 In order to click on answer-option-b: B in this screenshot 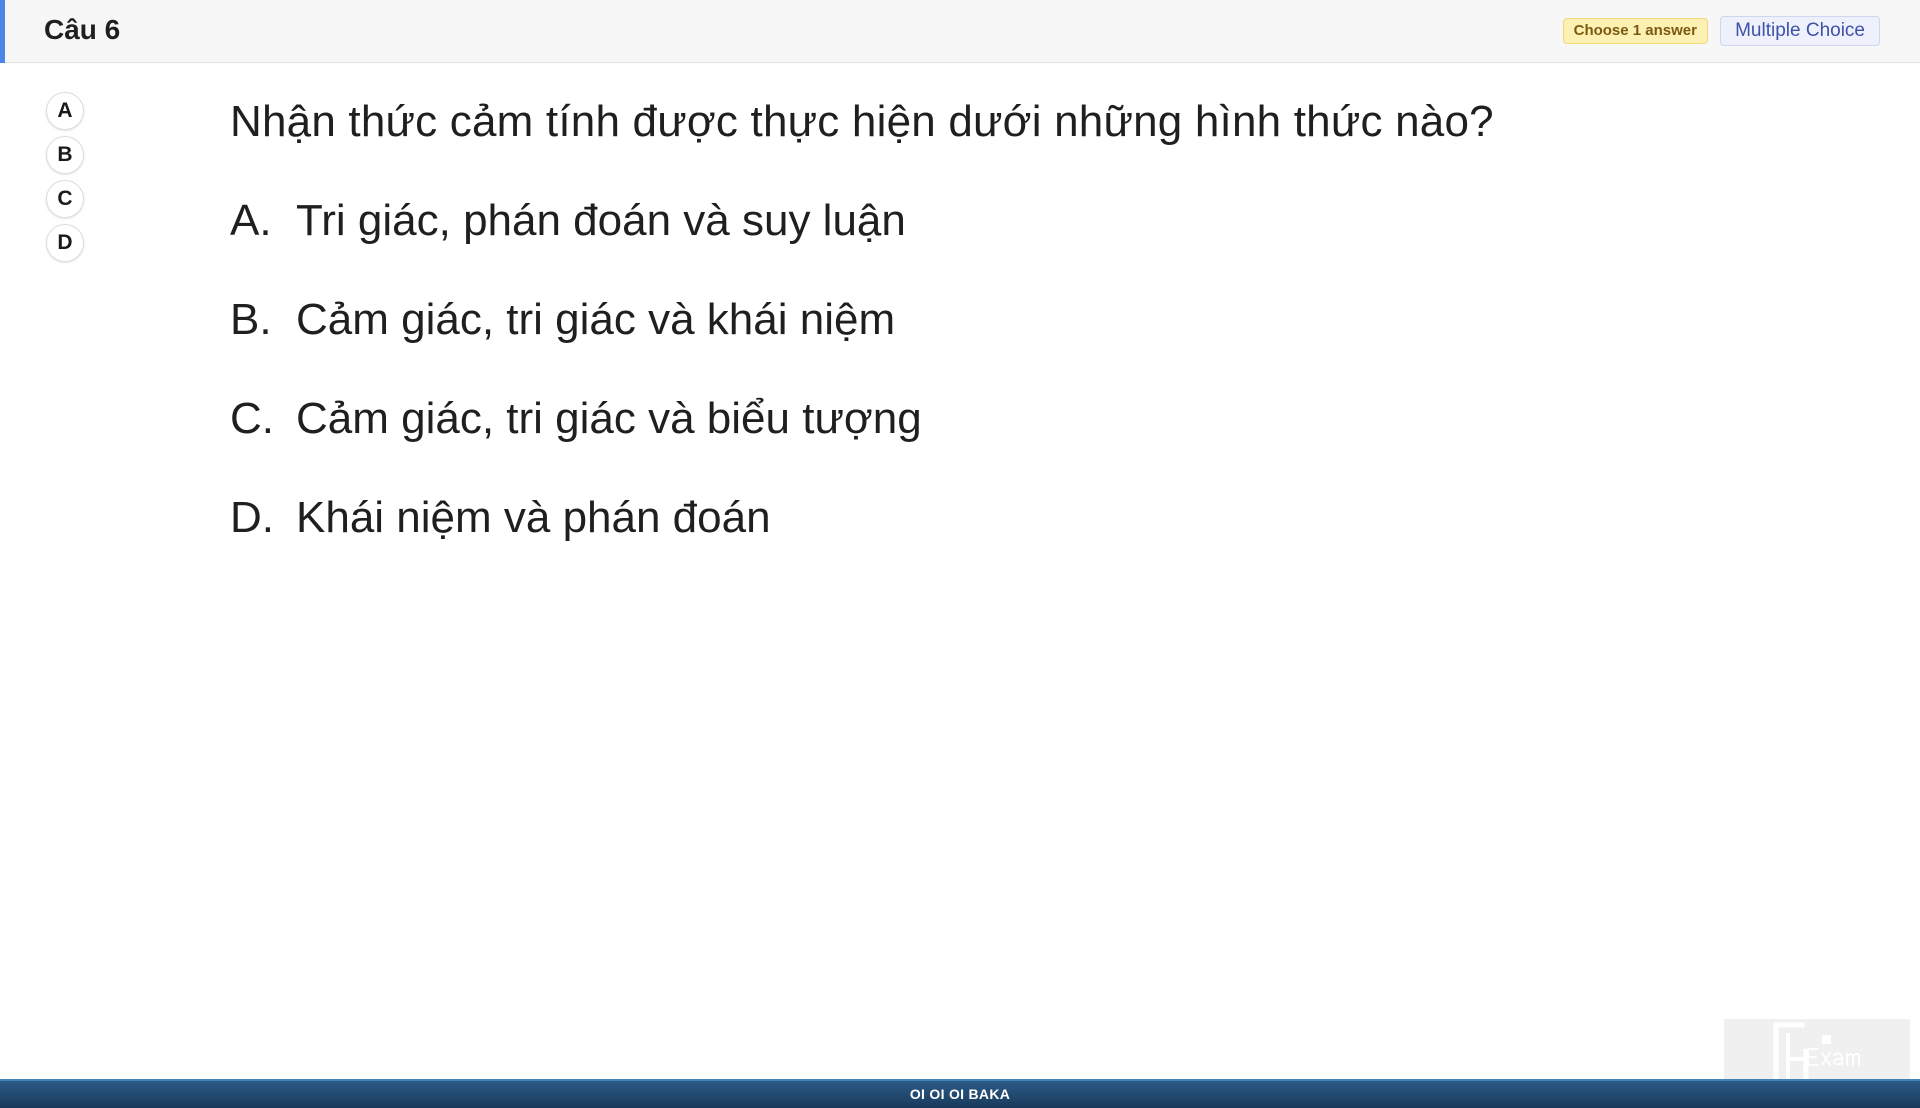, I will do `click(65, 155)`.